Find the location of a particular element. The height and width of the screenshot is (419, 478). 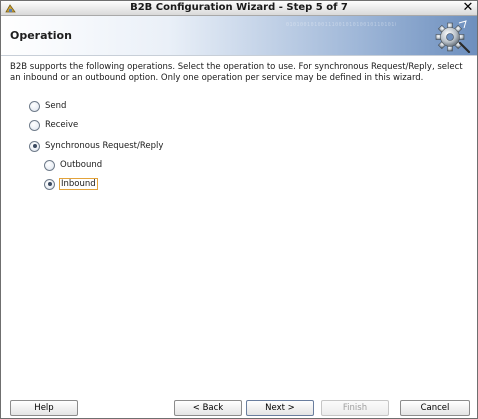

title-bar: B2B Configuration Wizard - Step 5 of 7 ✕ is located at coordinates (239, 8).